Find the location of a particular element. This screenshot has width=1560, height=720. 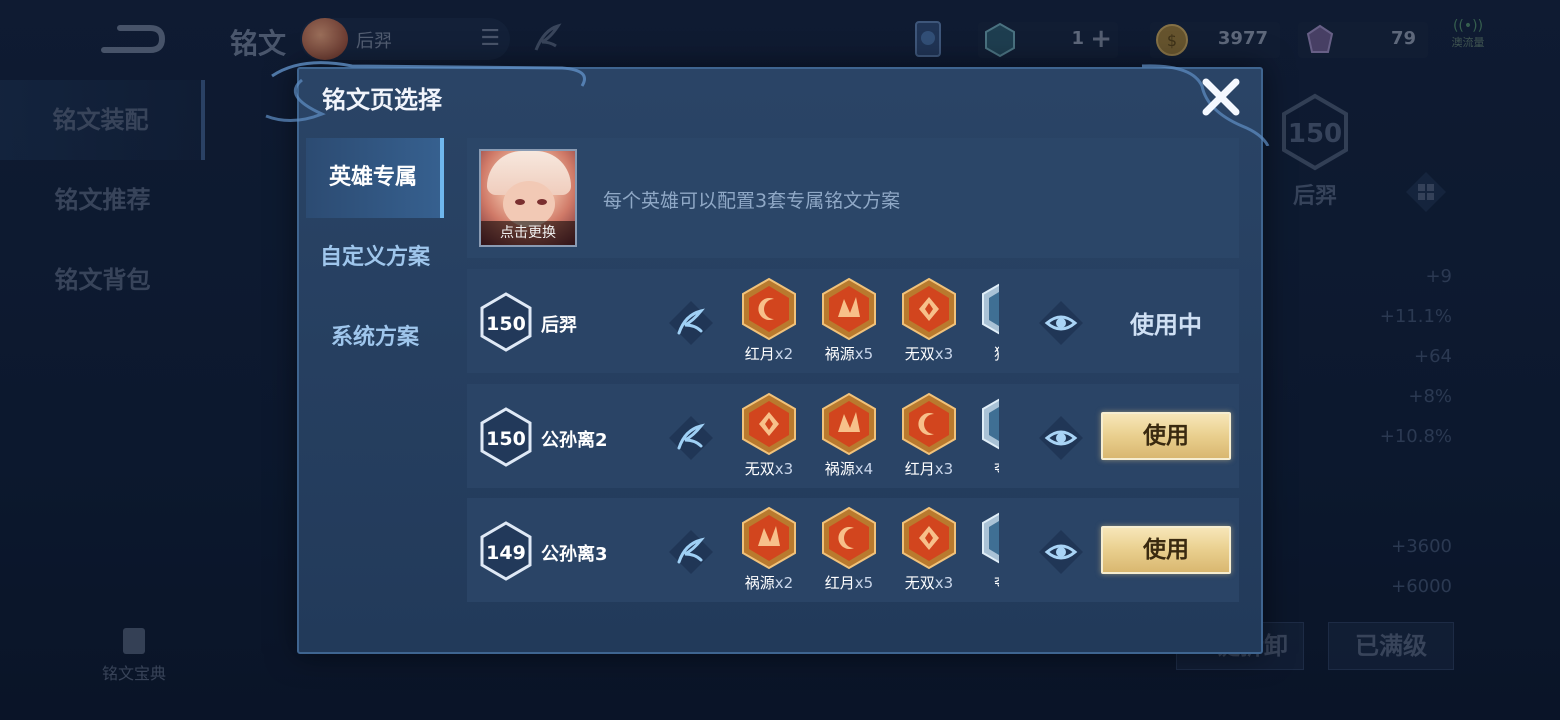

rune-name: 狩猎 is located at coordinates (996, 354).